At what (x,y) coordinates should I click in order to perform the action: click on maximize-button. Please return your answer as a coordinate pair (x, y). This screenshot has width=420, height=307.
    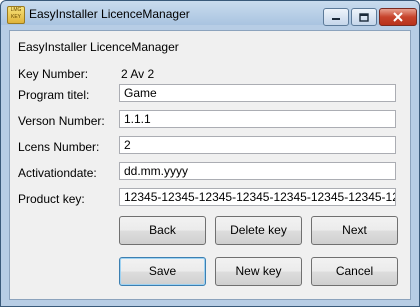
    Looking at the image, I should click on (364, 17).